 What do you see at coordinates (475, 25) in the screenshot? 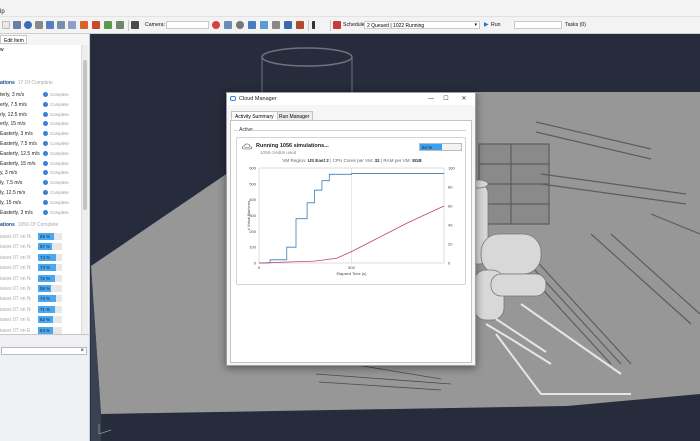
I see `chevron-down-icon: ▾` at bounding box center [475, 25].